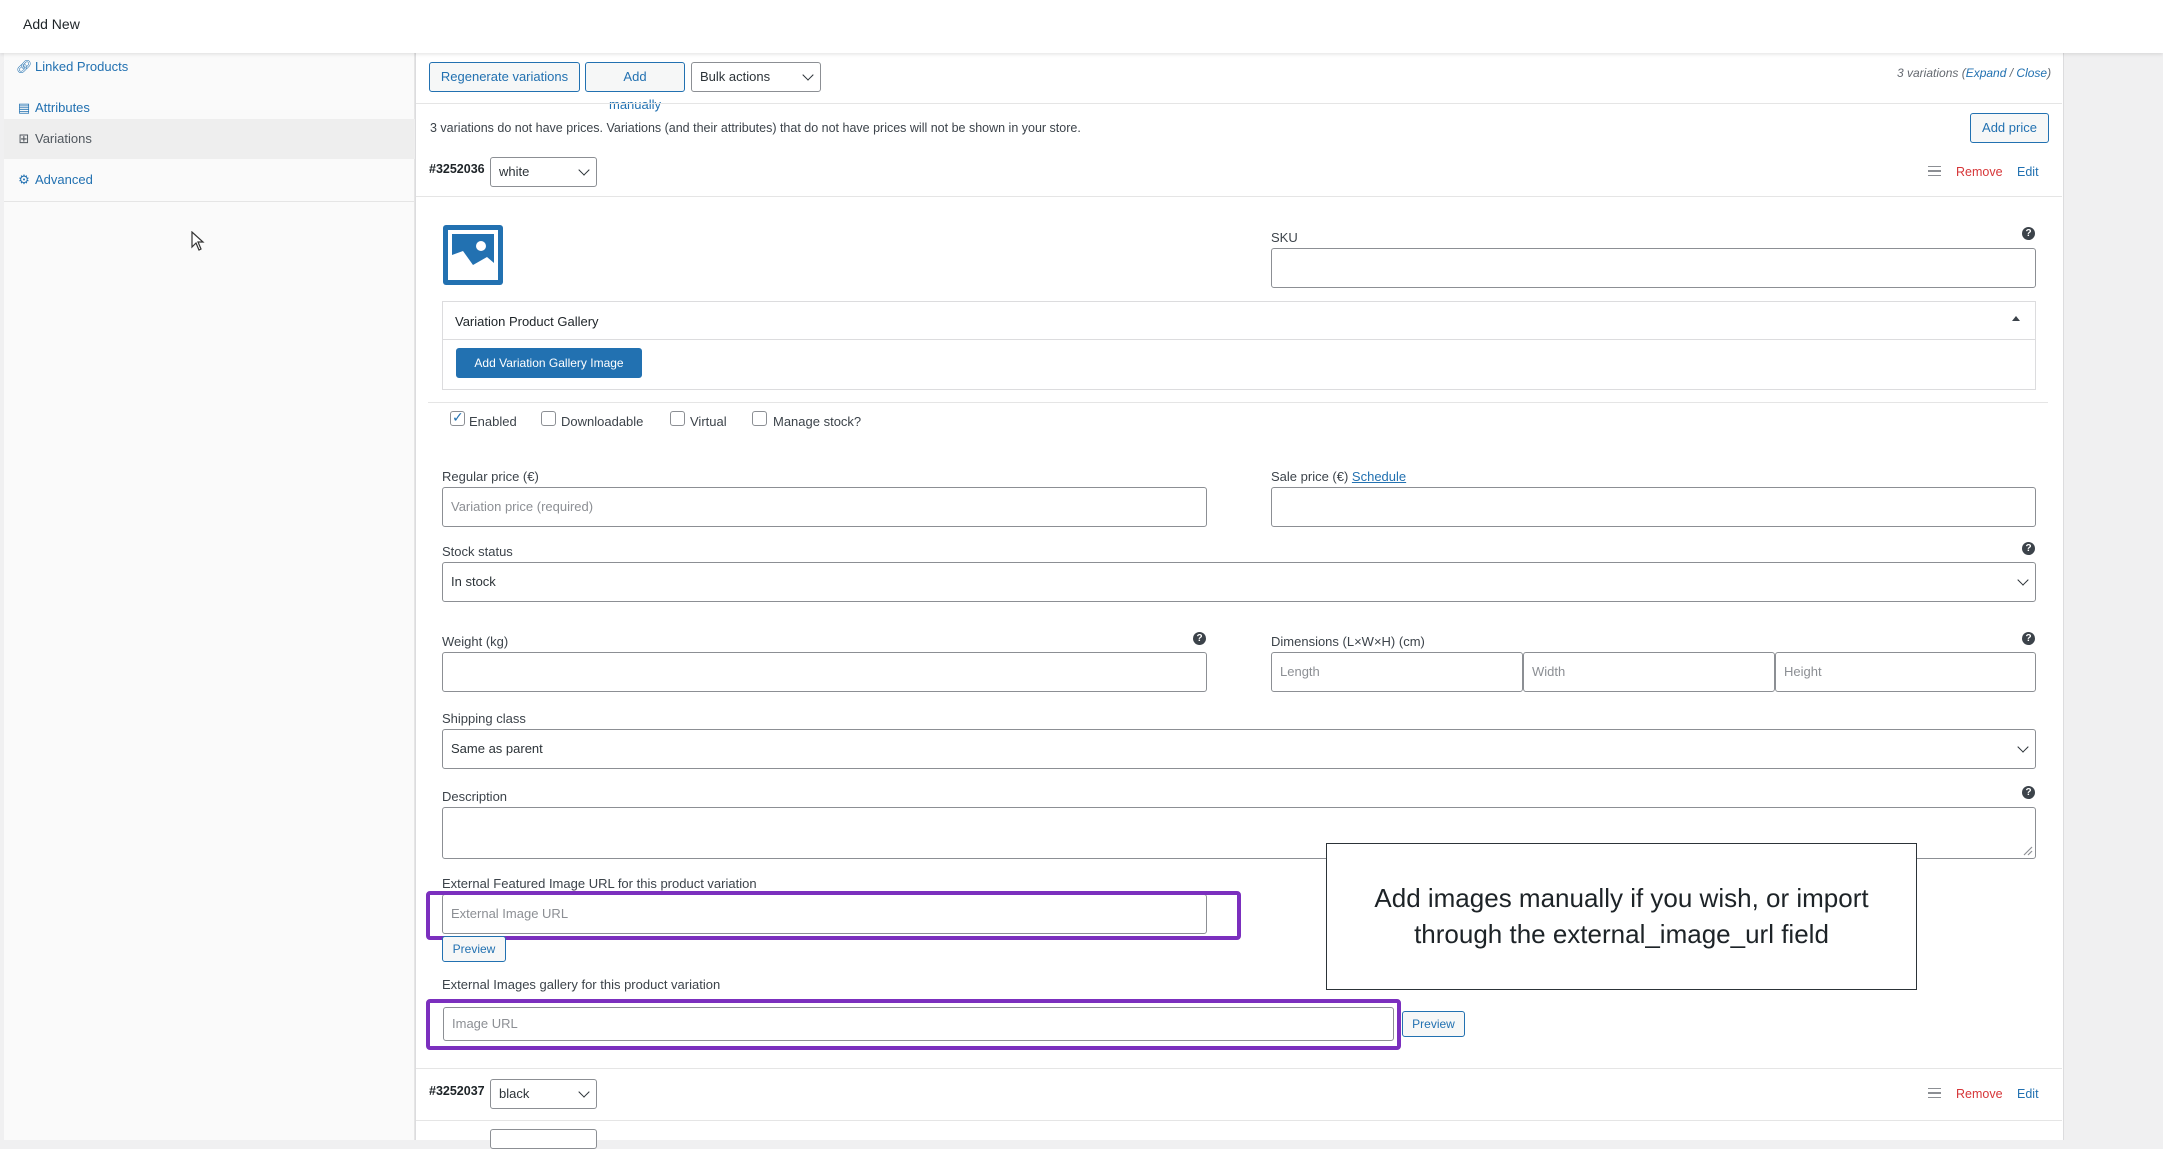 Image resolution: width=2163 pixels, height=1149 pixels. What do you see at coordinates (1311, 476) in the screenshot?
I see `sale-price-label-text: Sale price (€)` at bounding box center [1311, 476].